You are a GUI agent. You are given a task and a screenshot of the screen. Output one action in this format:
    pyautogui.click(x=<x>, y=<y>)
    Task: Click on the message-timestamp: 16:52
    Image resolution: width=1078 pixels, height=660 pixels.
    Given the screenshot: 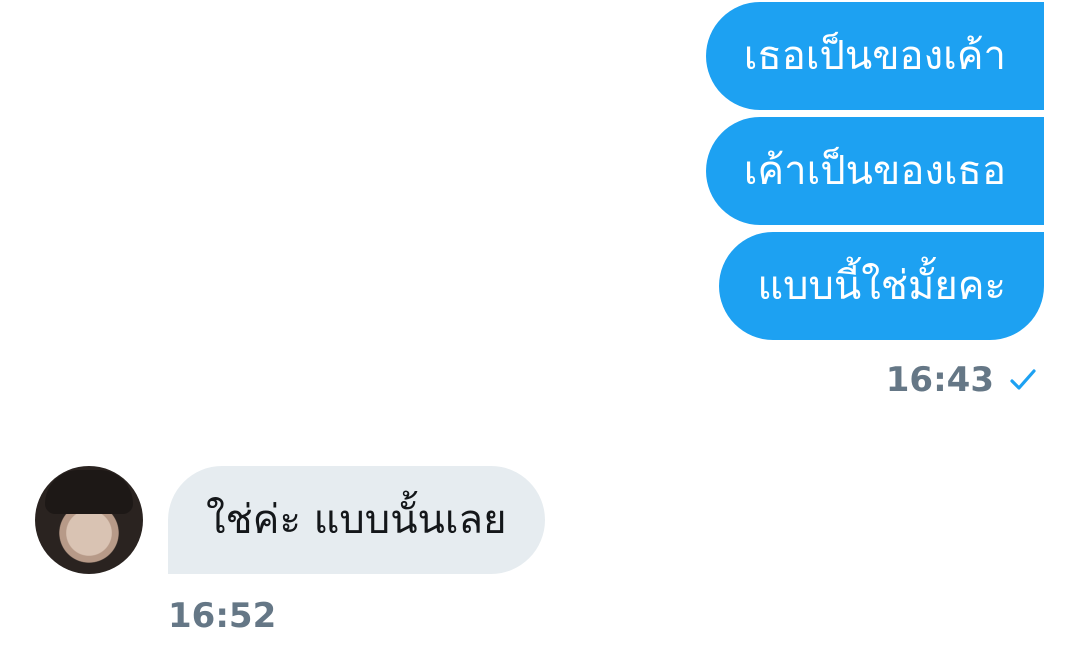 What is the action you would take?
    pyautogui.click(x=222, y=616)
    